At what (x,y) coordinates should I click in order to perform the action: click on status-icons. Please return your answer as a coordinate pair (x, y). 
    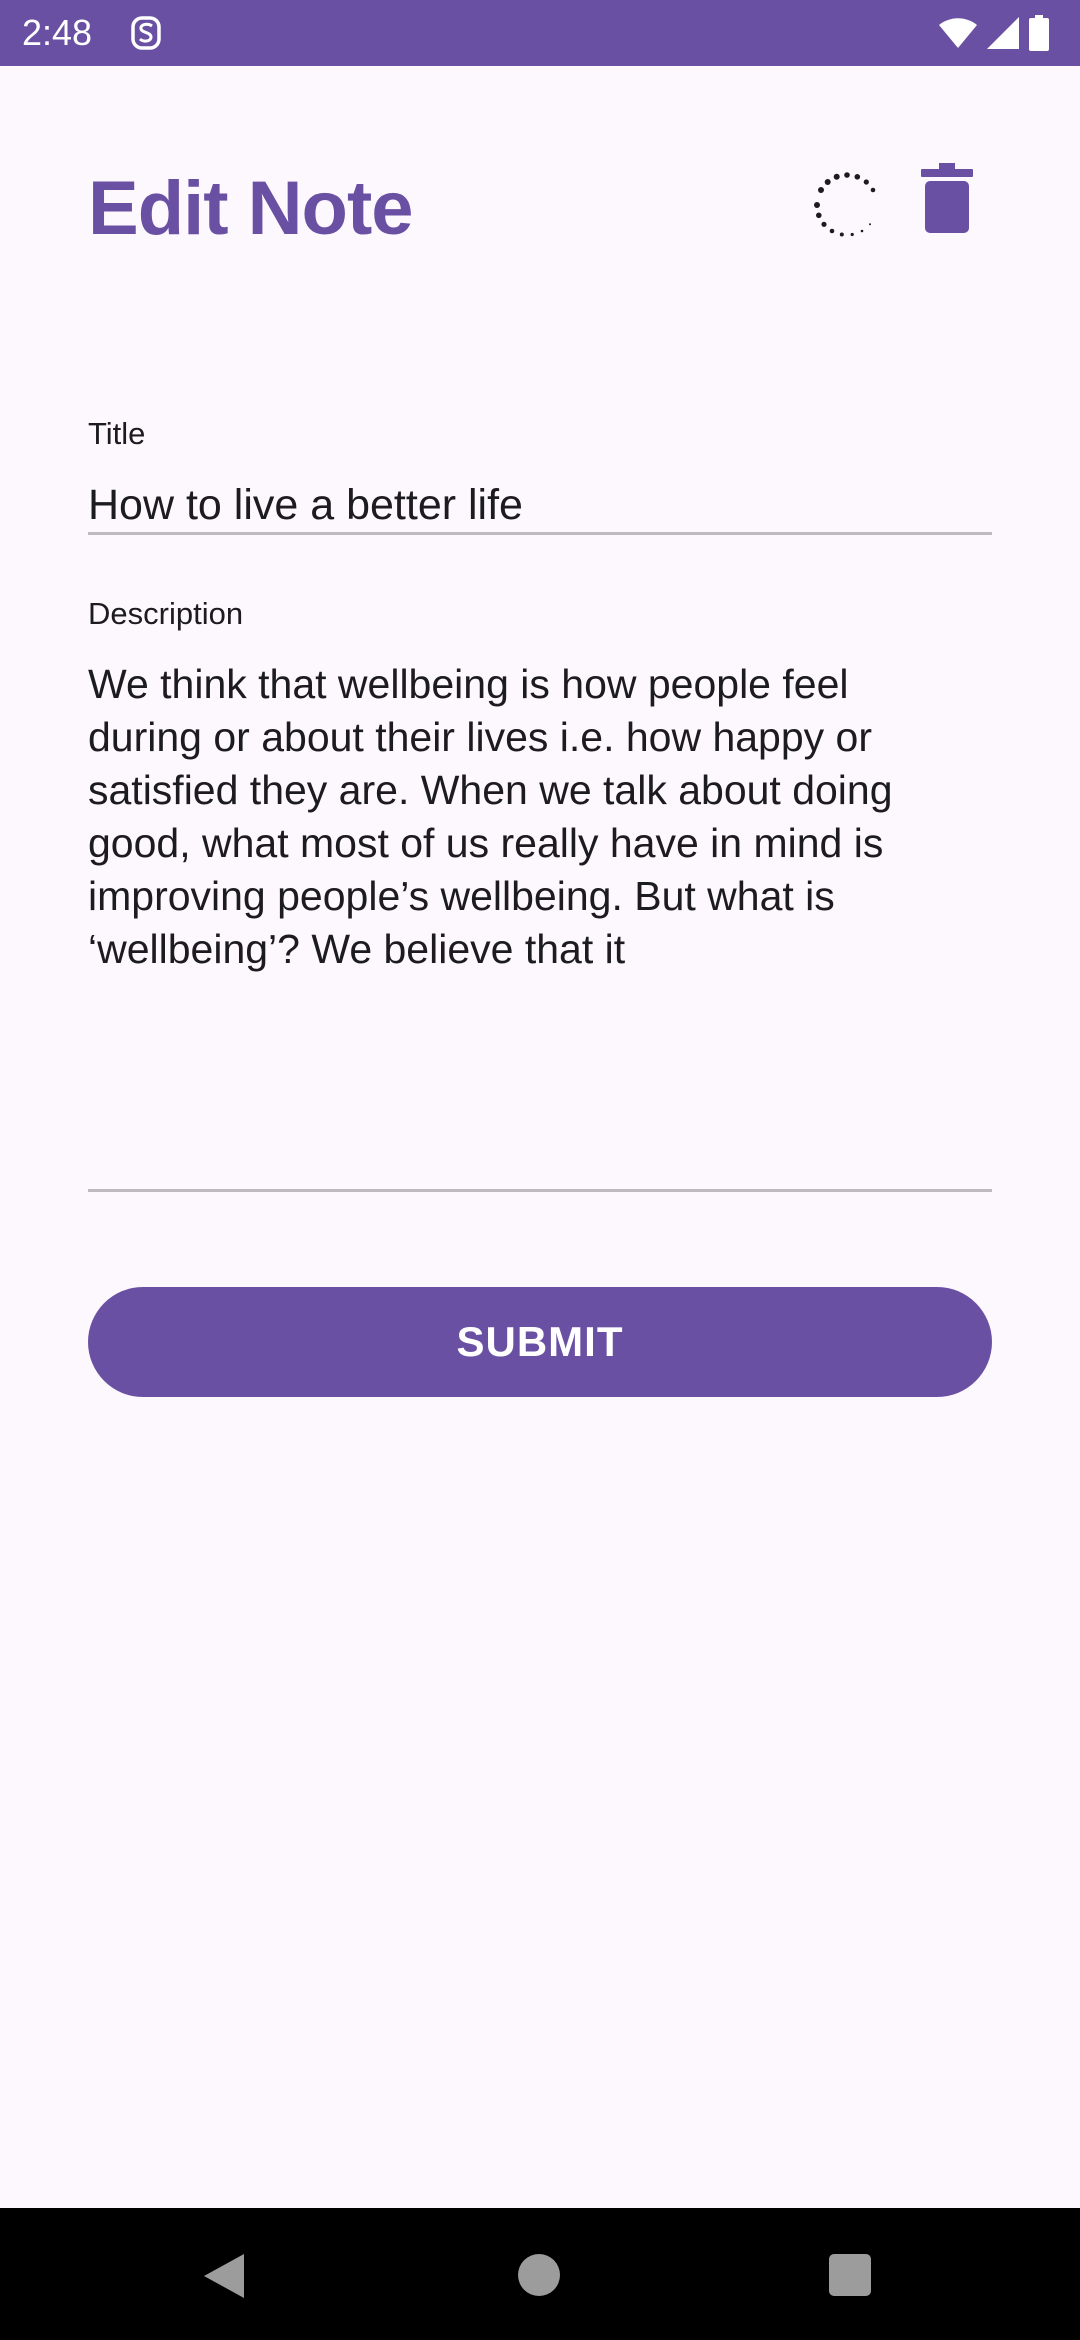
    Looking at the image, I should click on (994, 33).